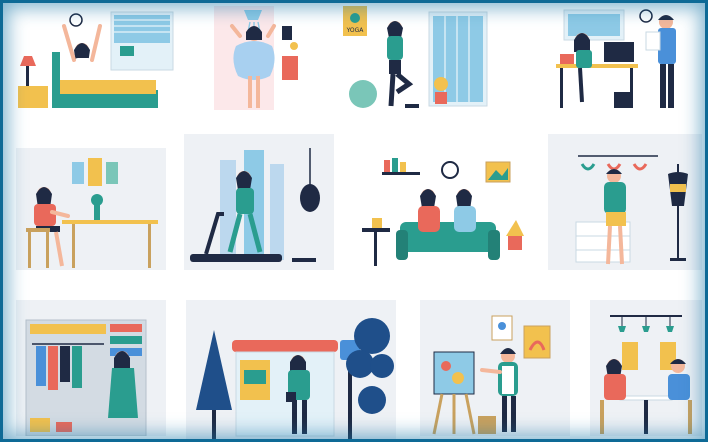  Describe the element at coordinates (363, 94) in the screenshot. I see `fitness-ball` at that location.